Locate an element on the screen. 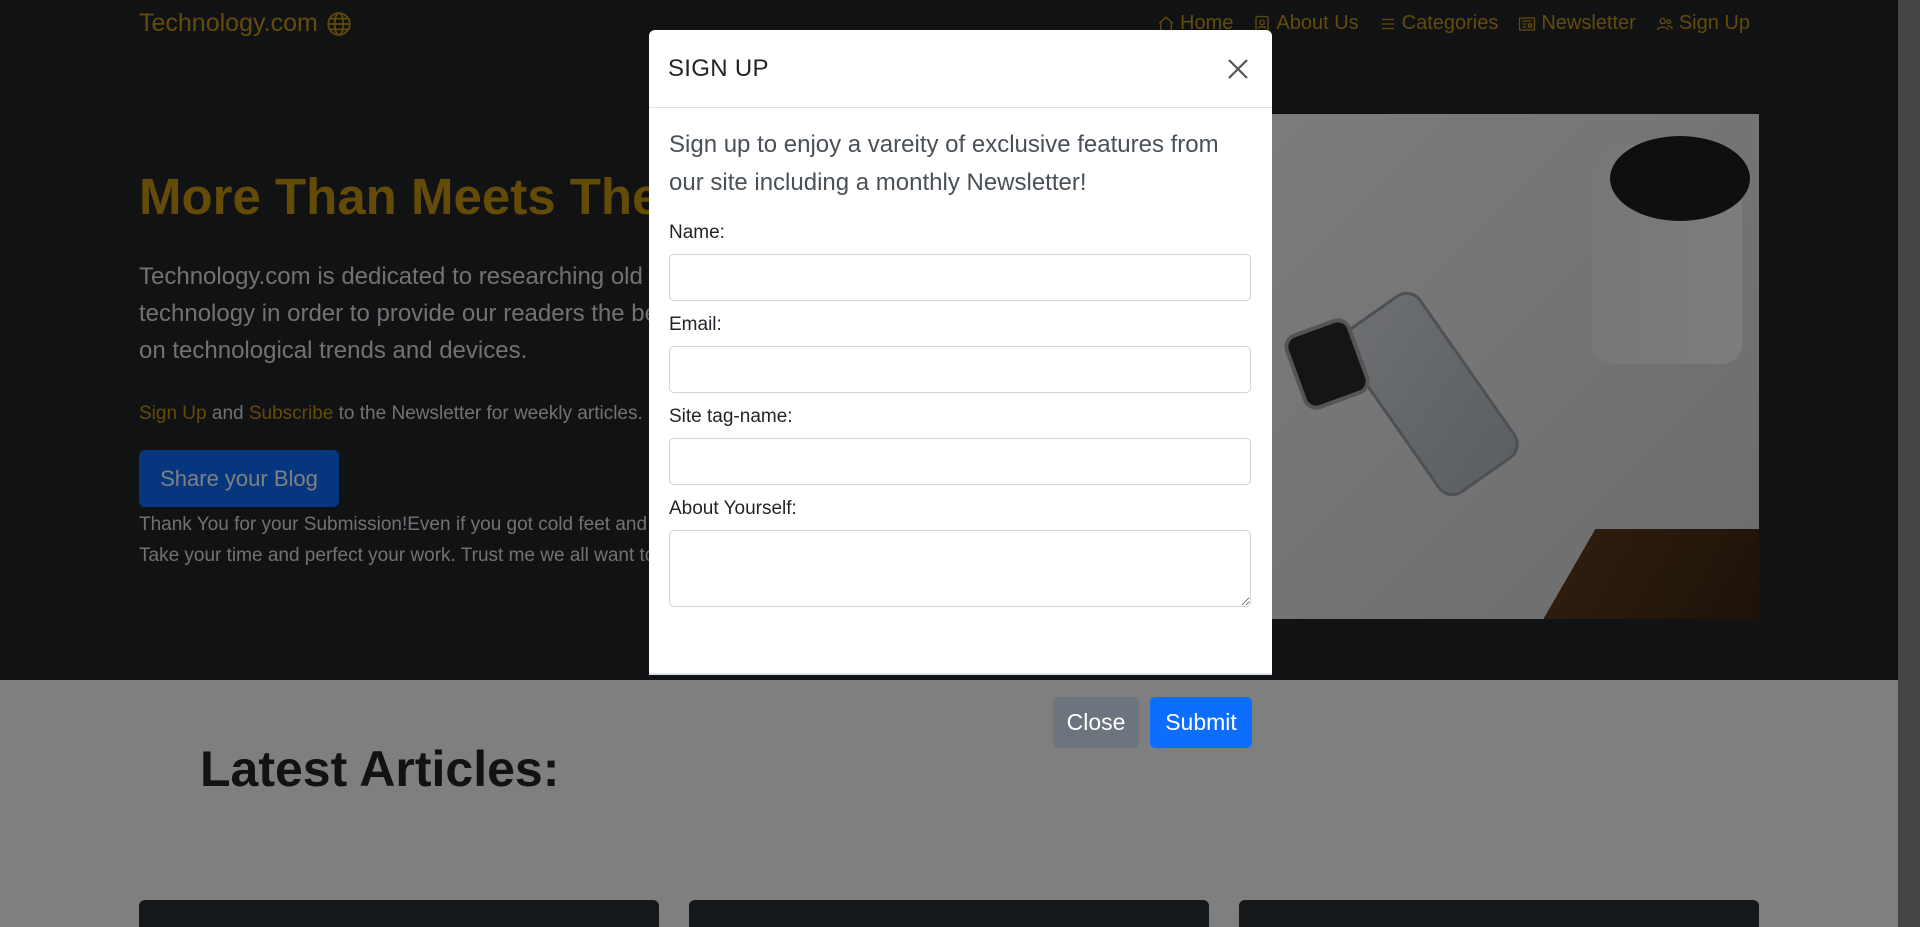 The height and width of the screenshot is (927, 1920). tag-name-label: Site tag-name: is located at coordinates (731, 416).